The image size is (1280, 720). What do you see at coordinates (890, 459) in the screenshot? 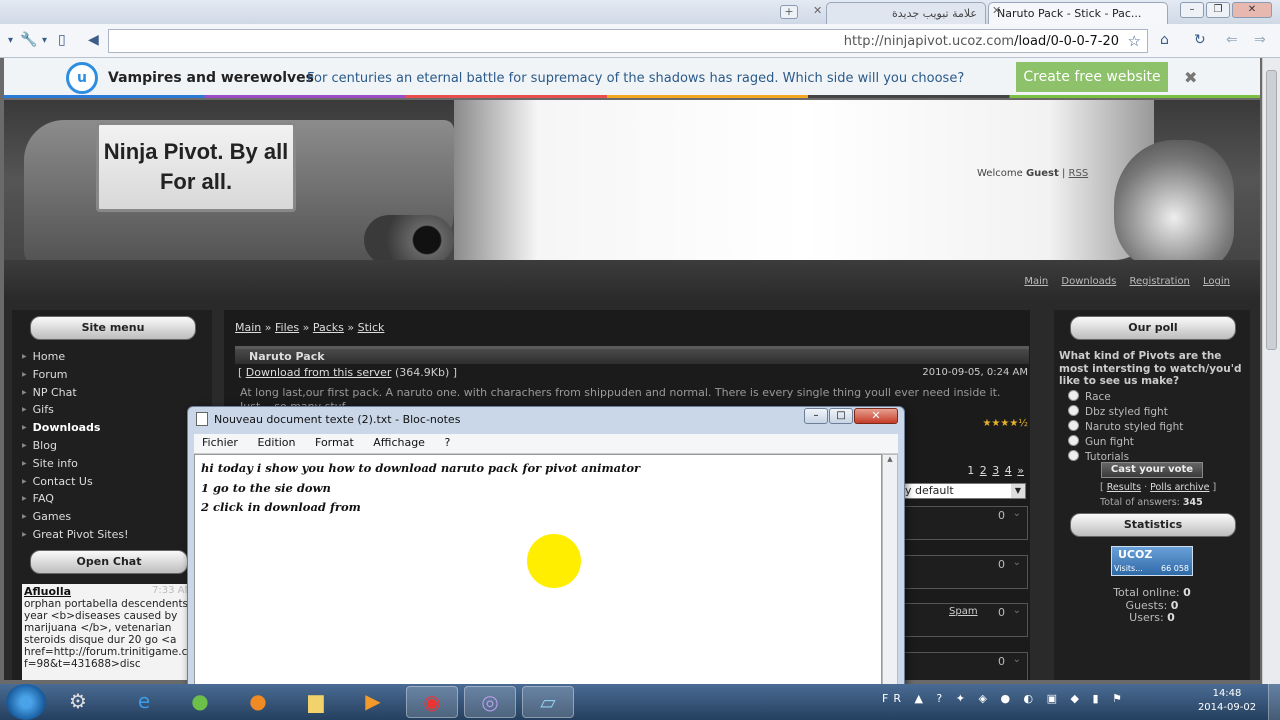
I see `scroll-up-icon: ▲` at bounding box center [890, 459].